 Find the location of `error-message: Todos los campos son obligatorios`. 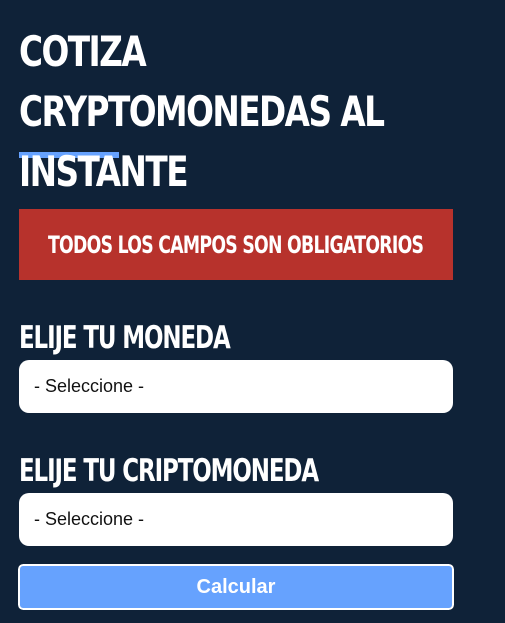

error-message: Todos los campos son obligatorios is located at coordinates (236, 244).